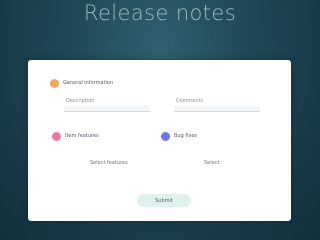  Describe the element at coordinates (217, 109) in the screenshot. I see `comments-input` at that location.